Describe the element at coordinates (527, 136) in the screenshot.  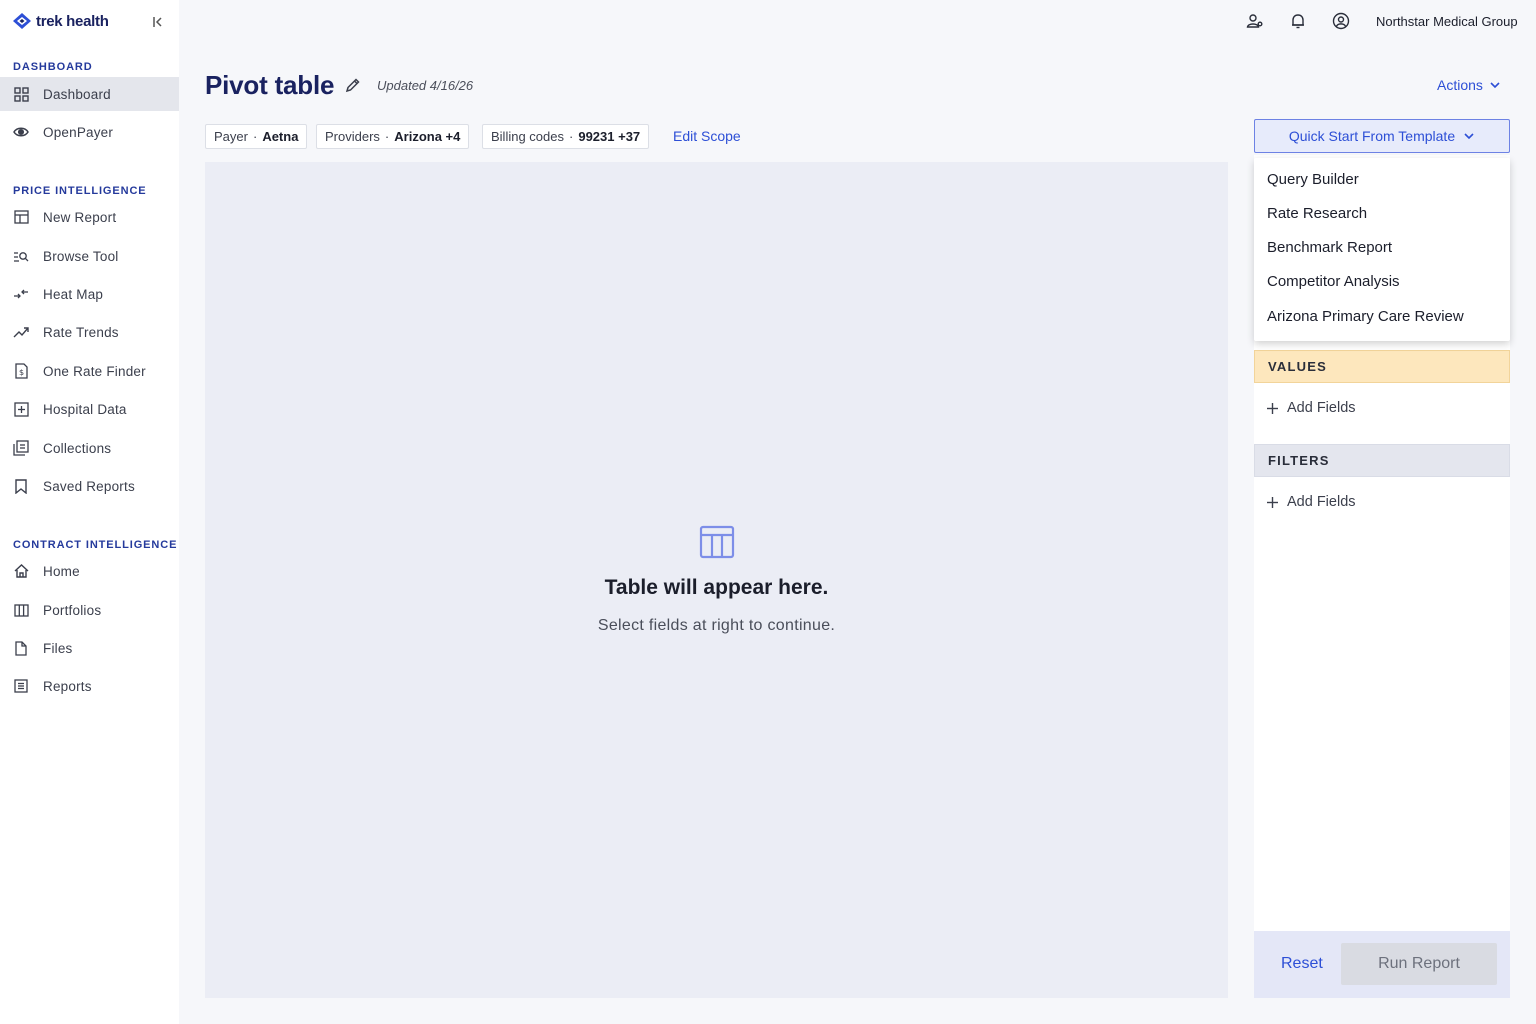
I see `chip-label: Billing codes` at that location.